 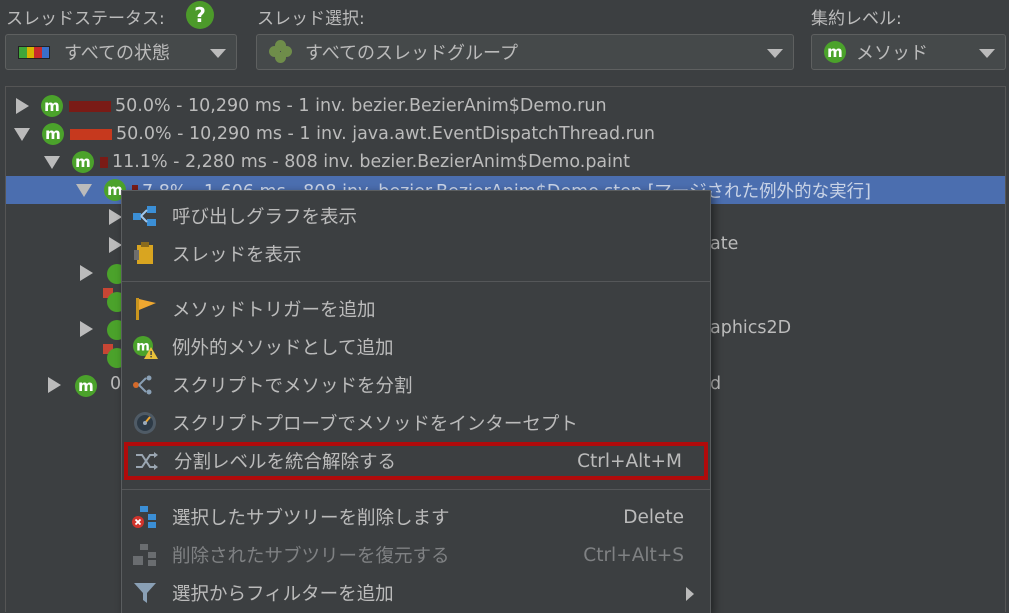 What do you see at coordinates (285, 462) in the screenshot?
I see `menu-item-label: 分割レベルを統合解除する` at bounding box center [285, 462].